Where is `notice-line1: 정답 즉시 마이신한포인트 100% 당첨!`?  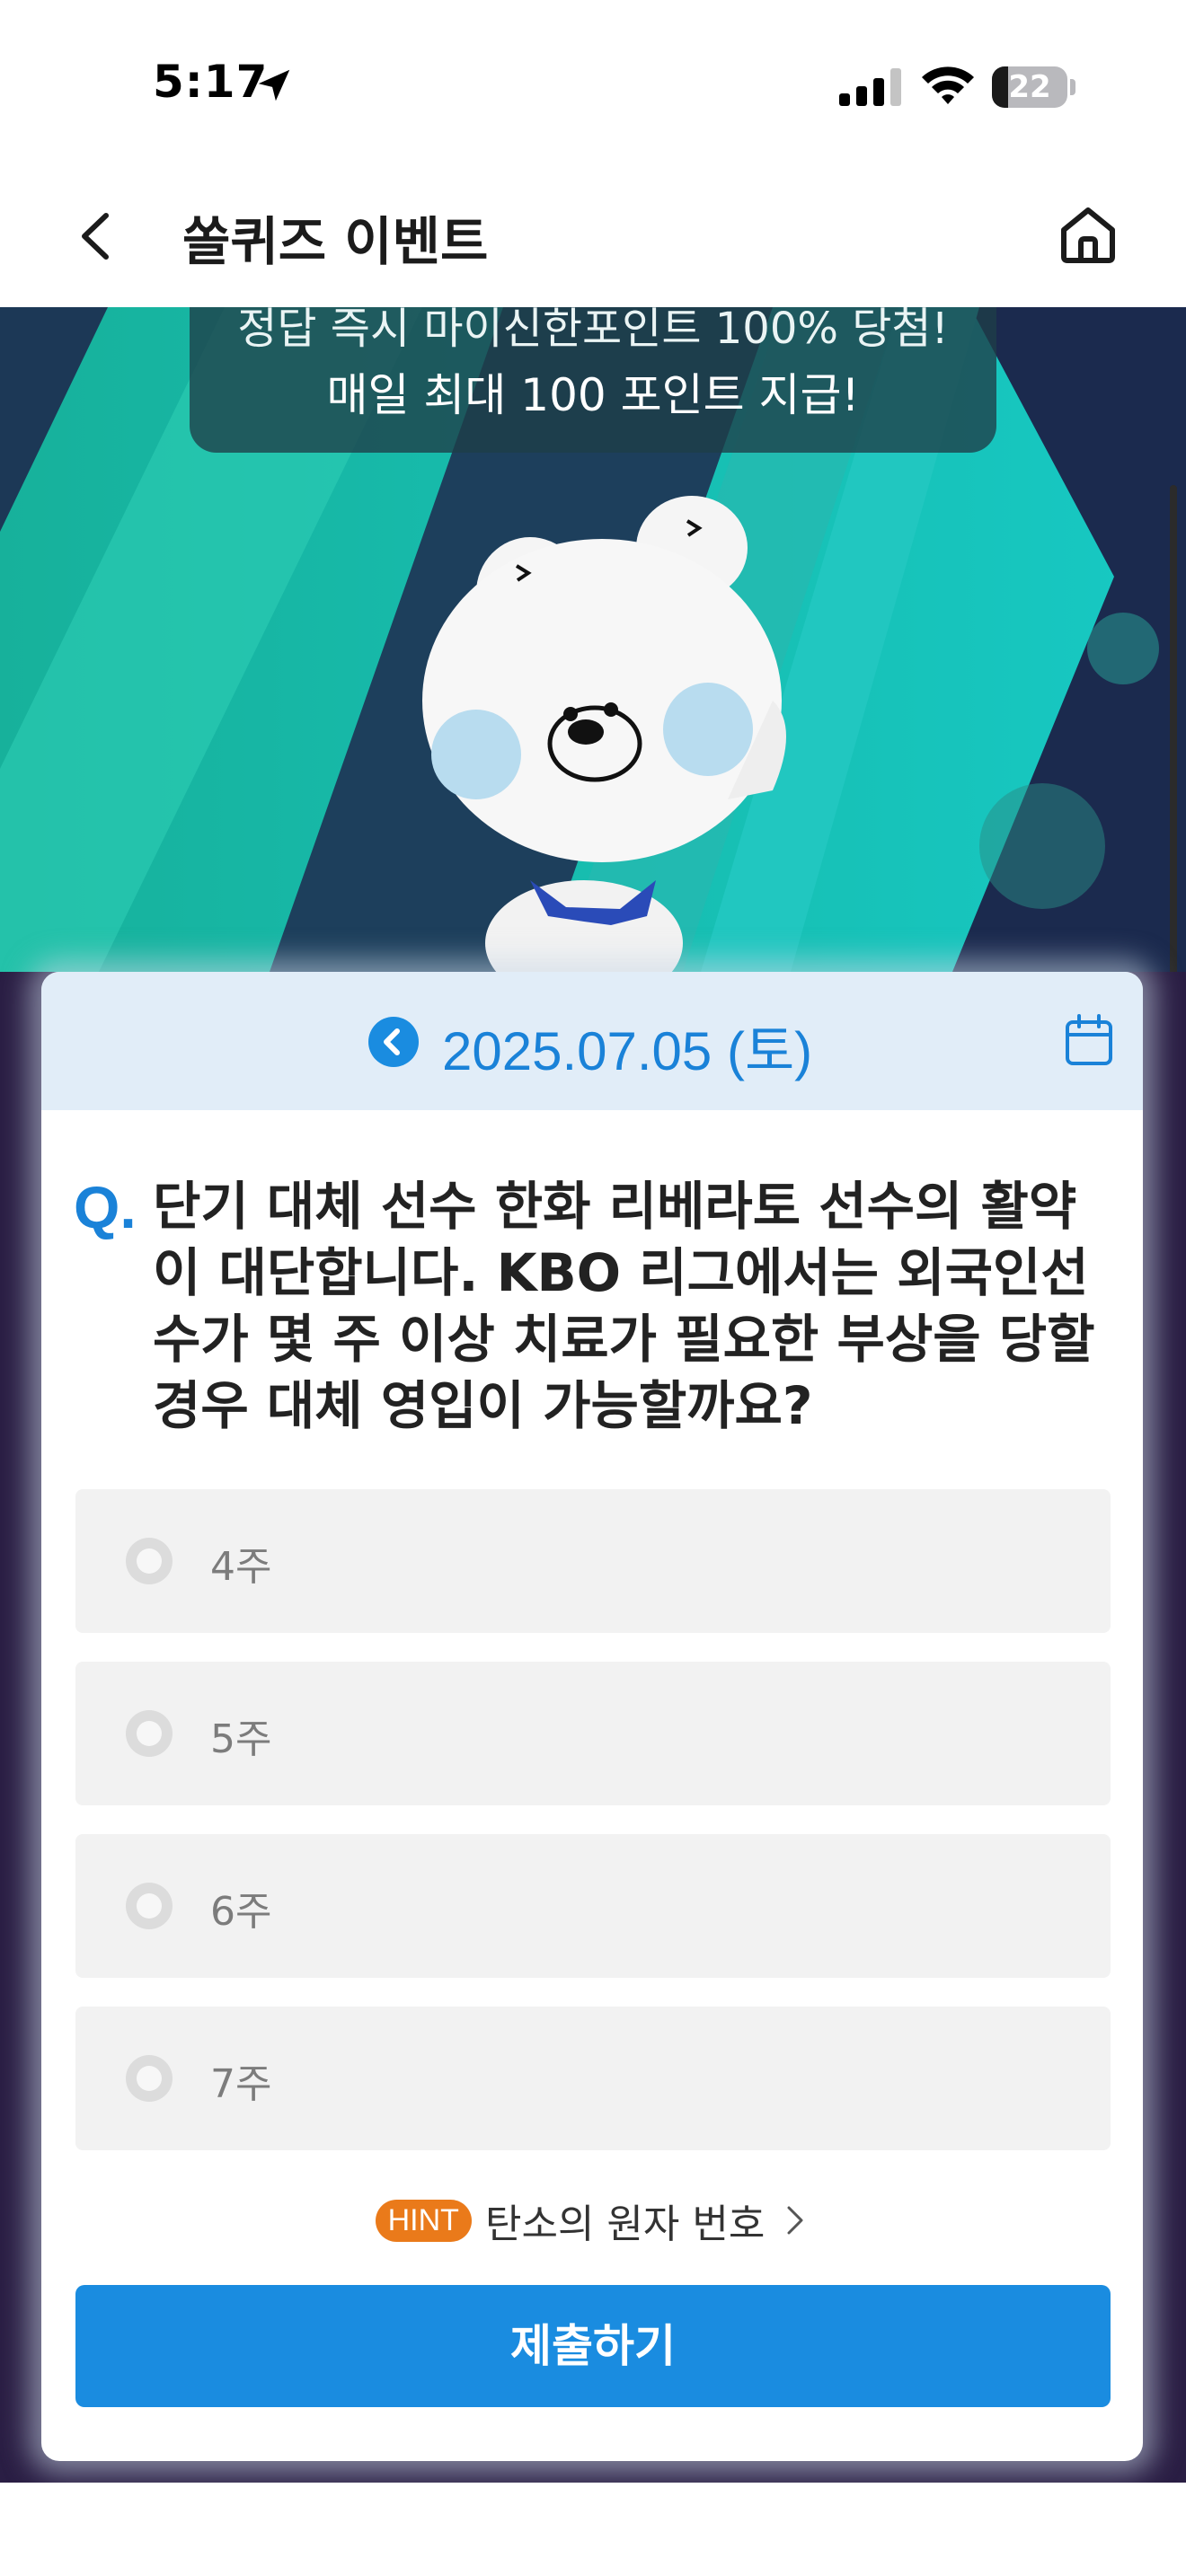 notice-line1: 정답 즉시 마이신한포인트 100% 당첨! is located at coordinates (593, 330).